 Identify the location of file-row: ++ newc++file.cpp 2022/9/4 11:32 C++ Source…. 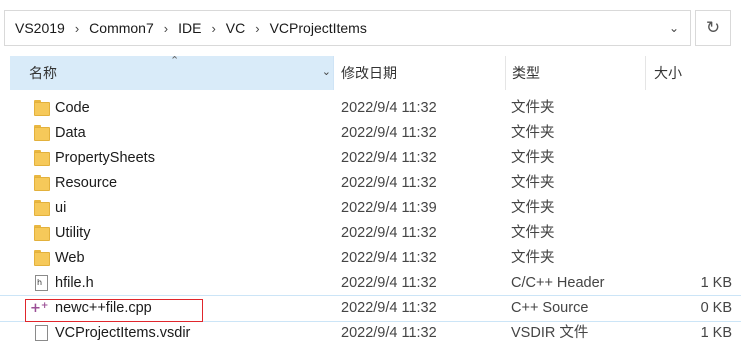
(370, 308).